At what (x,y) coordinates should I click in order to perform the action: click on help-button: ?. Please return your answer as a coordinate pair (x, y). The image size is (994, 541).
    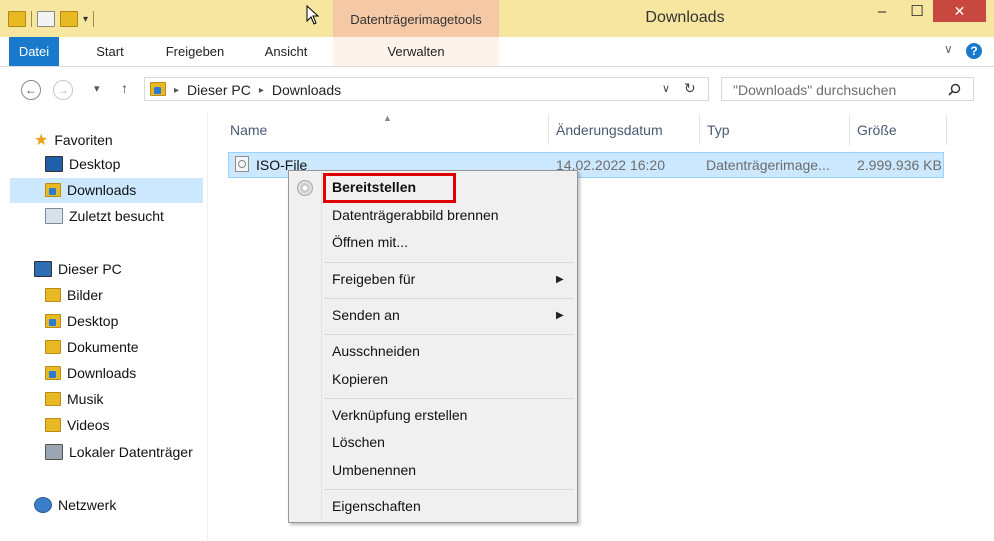
    Looking at the image, I should click on (974, 51).